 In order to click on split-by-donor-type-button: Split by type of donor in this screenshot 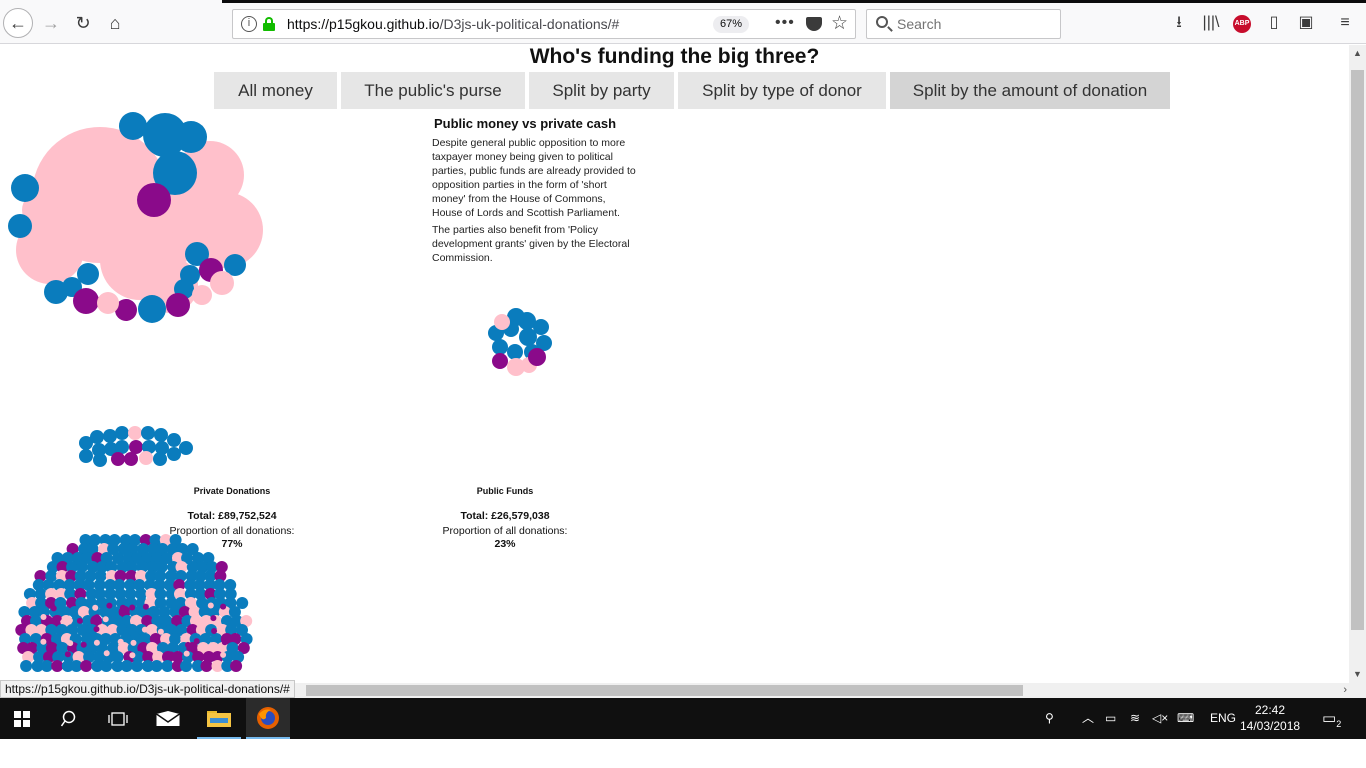, I will do `click(782, 90)`.